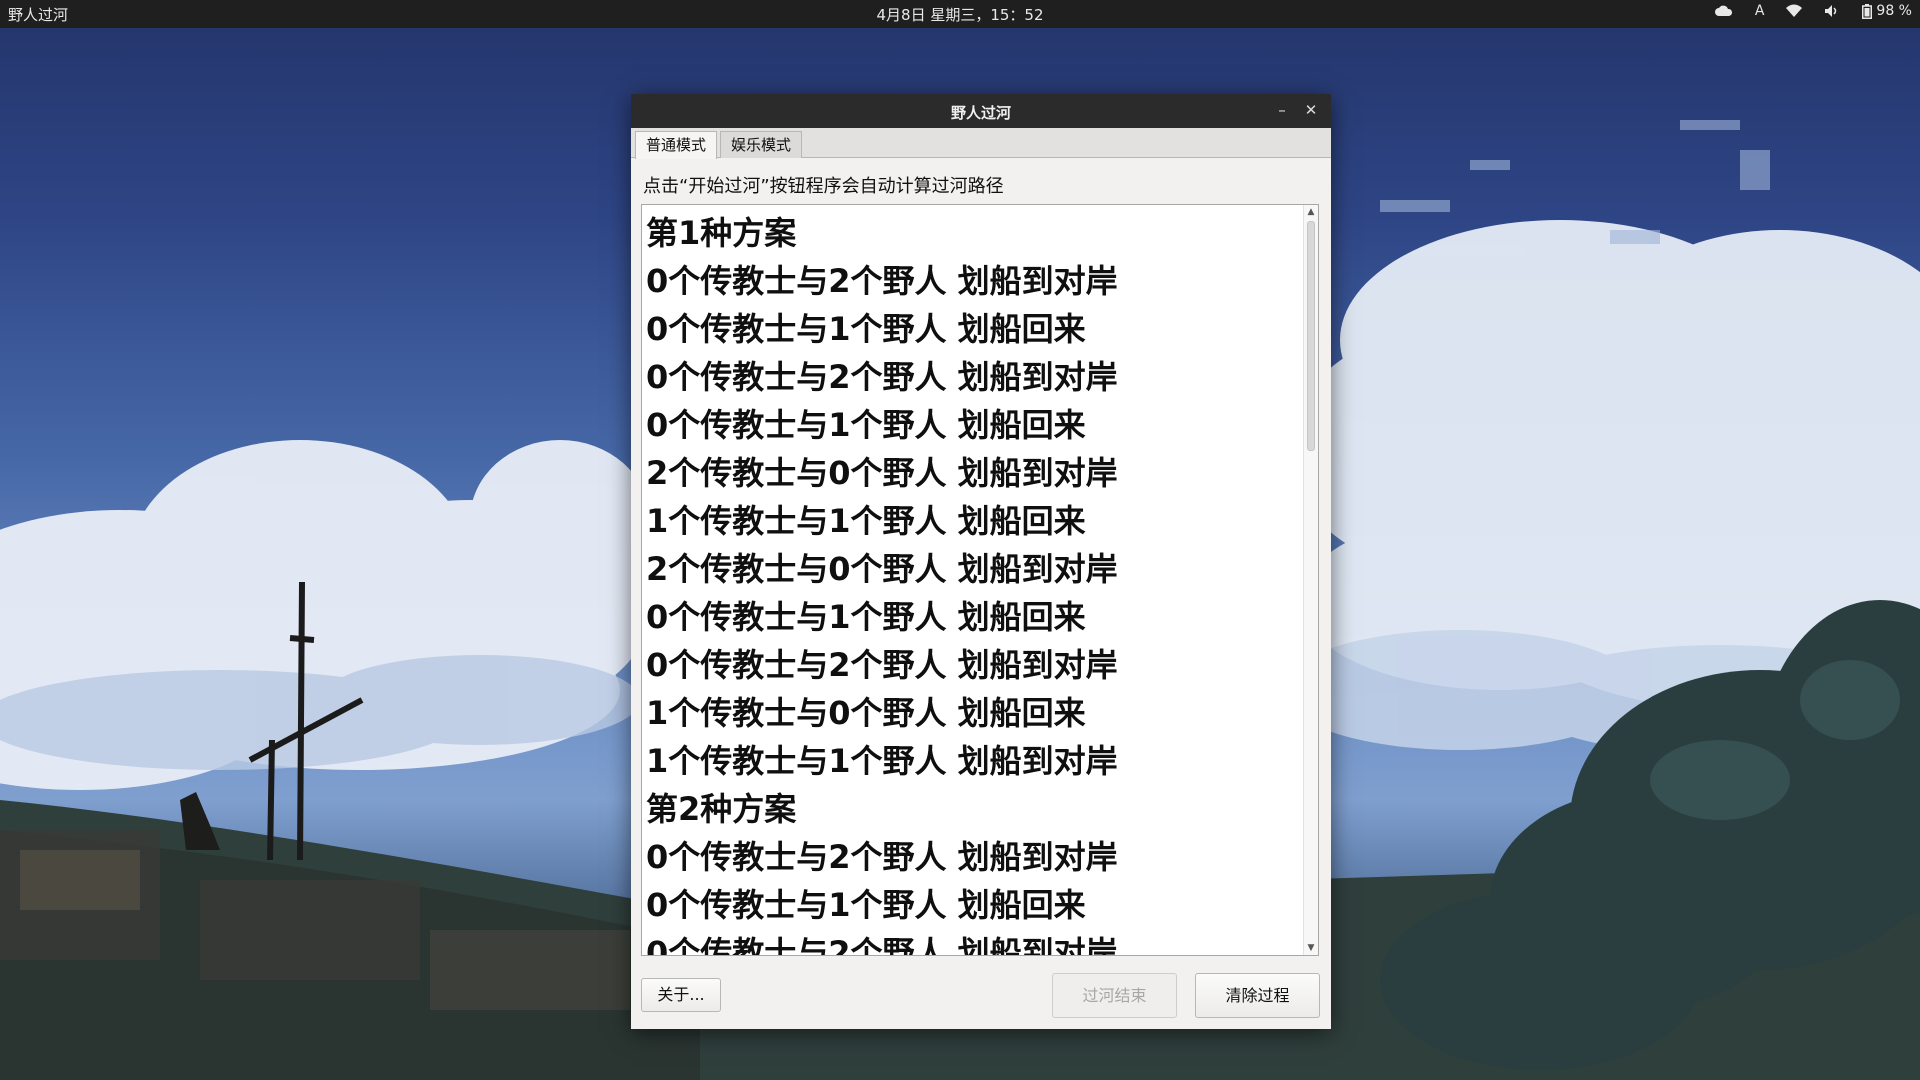 This screenshot has width=1920, height=1080. What do you see at coordinates (1311, 336) in the screenshot?
I see `scrollbar-thumb` at bounding box center [1311, 336].